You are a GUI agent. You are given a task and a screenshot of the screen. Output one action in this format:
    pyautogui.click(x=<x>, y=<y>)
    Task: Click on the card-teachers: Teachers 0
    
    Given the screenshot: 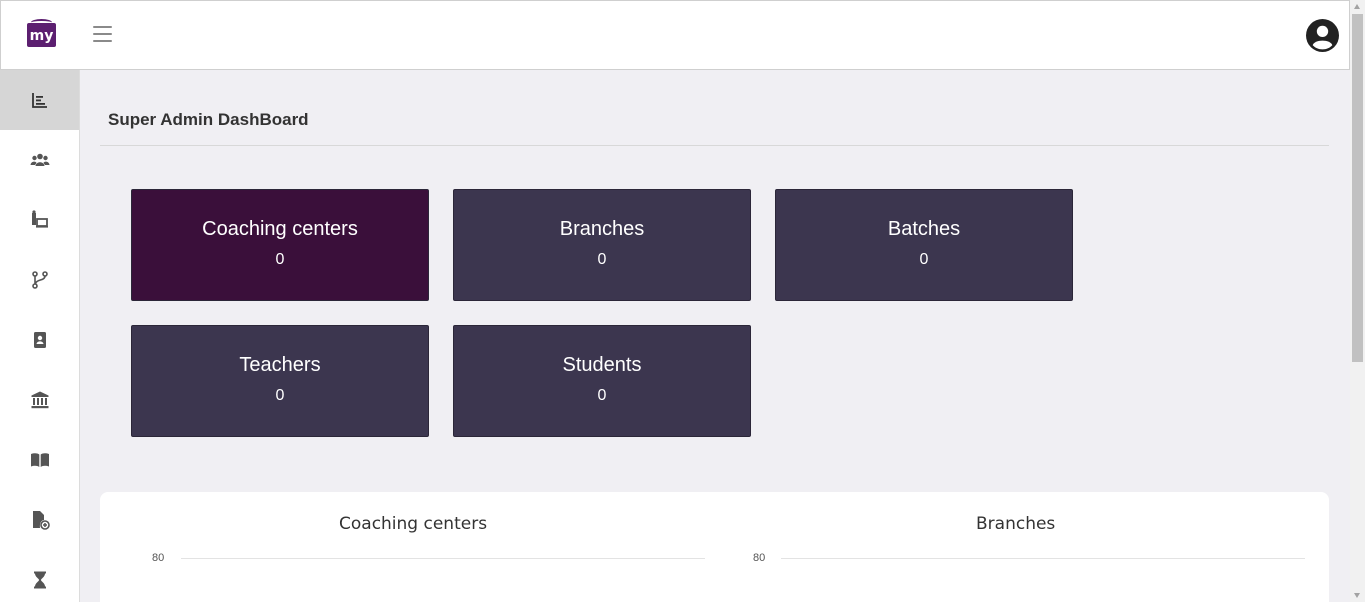 What is the action you would take?
    pyautogui.click(x=280, y=381)
    